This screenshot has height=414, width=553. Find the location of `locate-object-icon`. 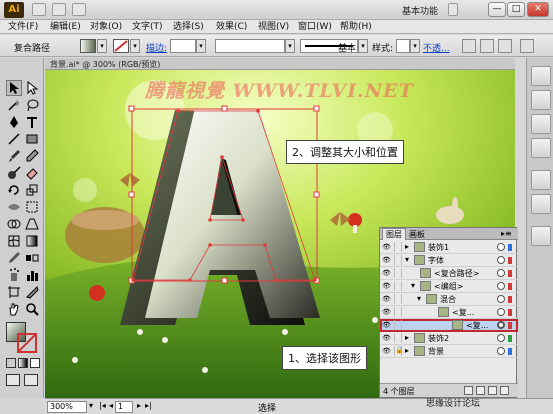

locate-object-icon is located at coordinates (468, 390).